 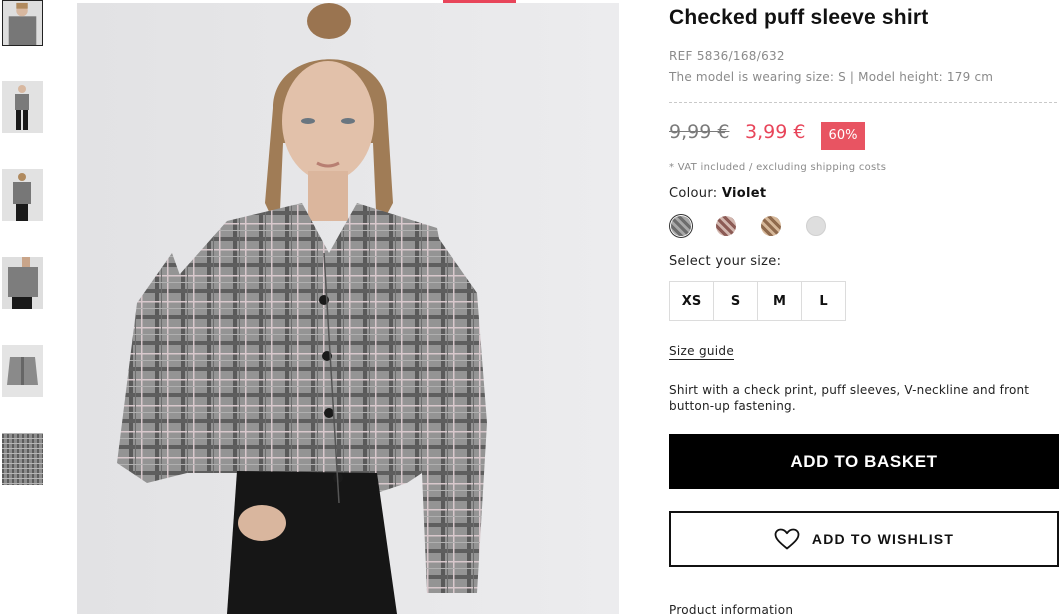 I want to click on colour-swatch-light-grey, so click(x=816, y=226).